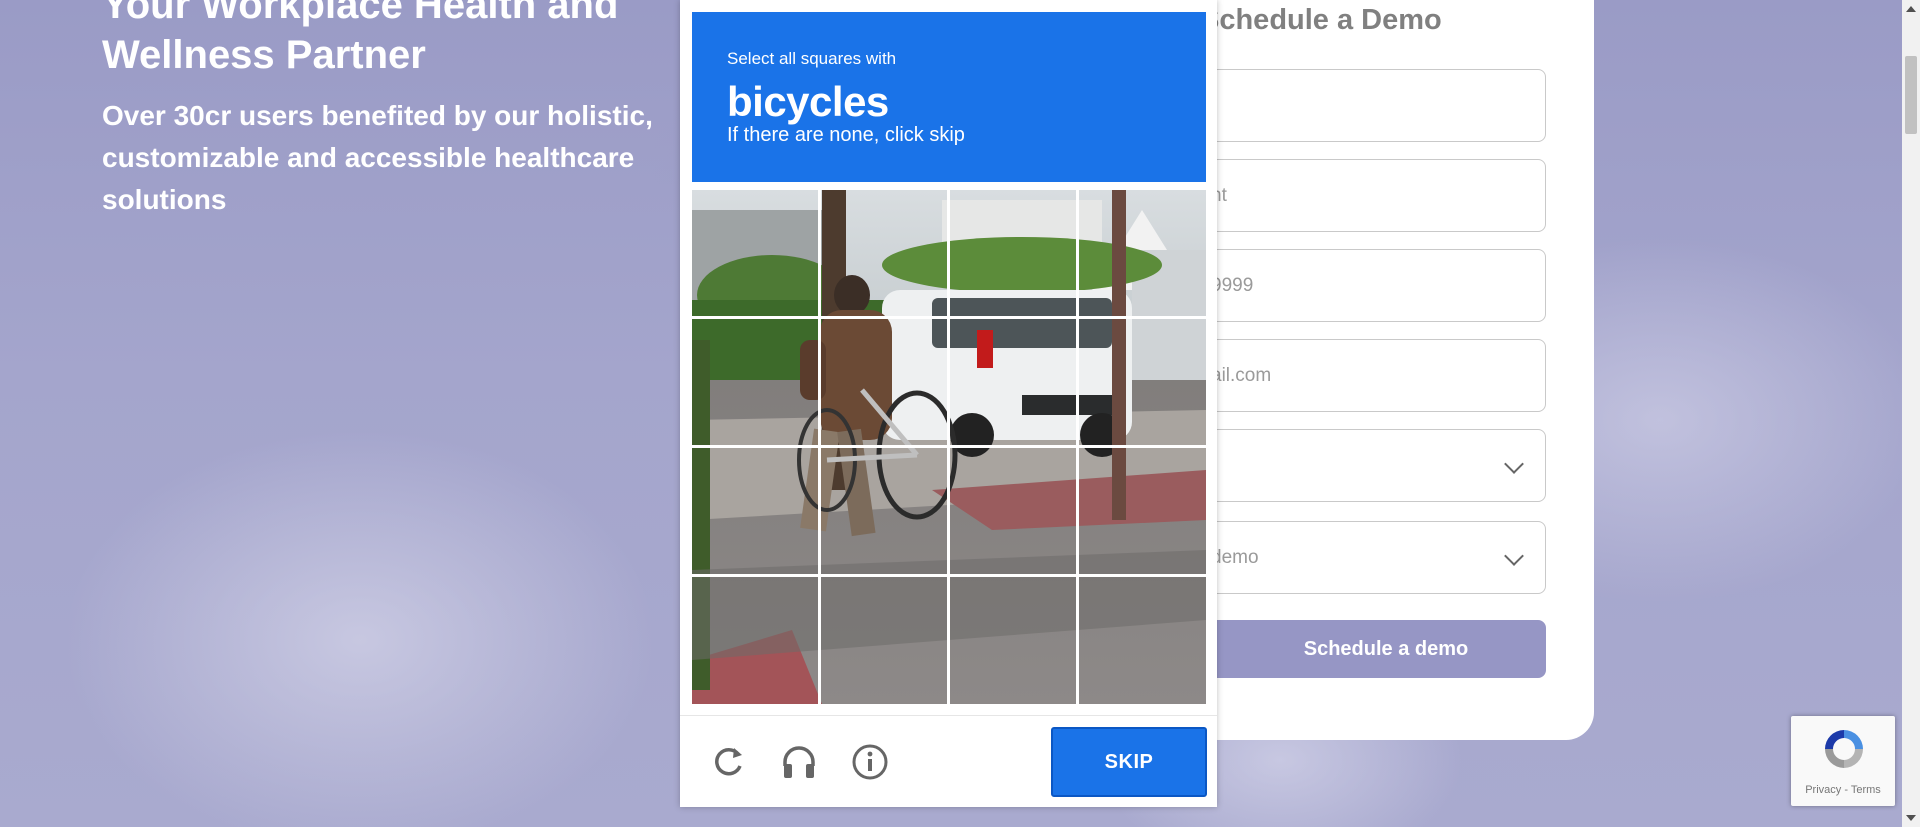  Describe the element at coordinates (948, 761) in the screenshot. I see `captcha-footer: SKIP` at that location.